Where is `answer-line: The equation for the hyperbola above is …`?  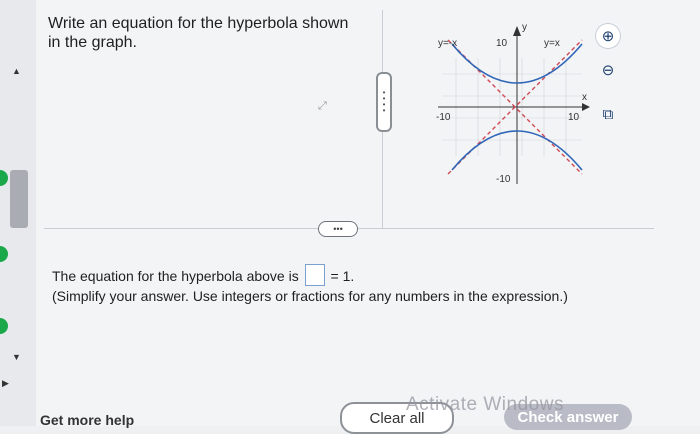 answer-line: The equation for the hyperbola above is … is located at coordinates (352, 275).